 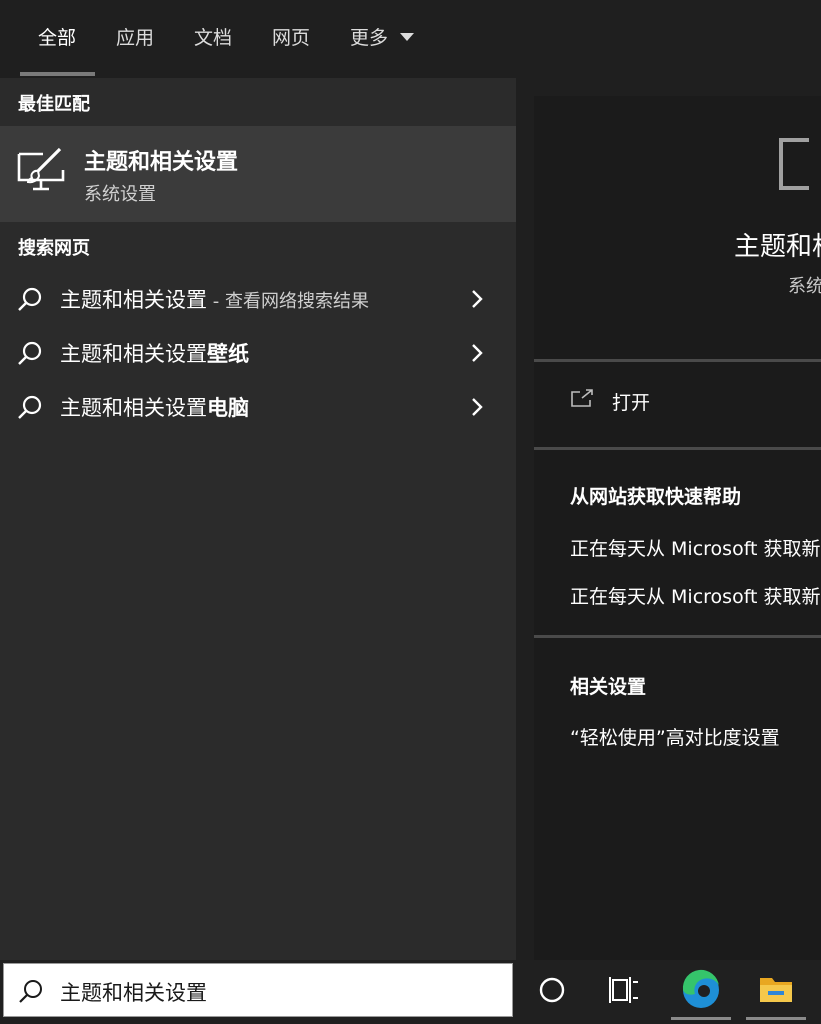 I want to click on open-label: 打开, so click(x=631, y=403).